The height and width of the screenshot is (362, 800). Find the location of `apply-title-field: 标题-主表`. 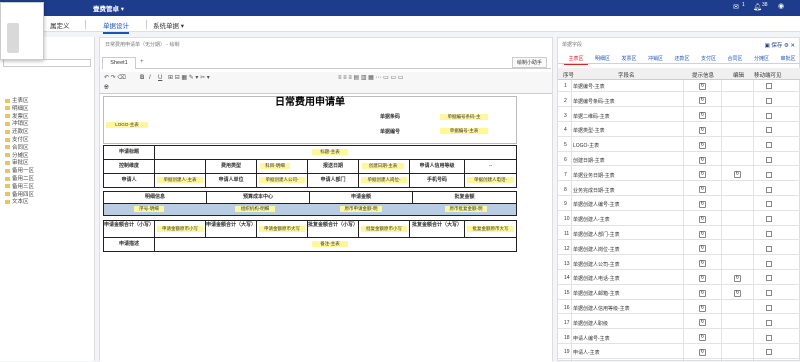

apply-title-field: 标题-主表 is located at coordinates (330, 152).